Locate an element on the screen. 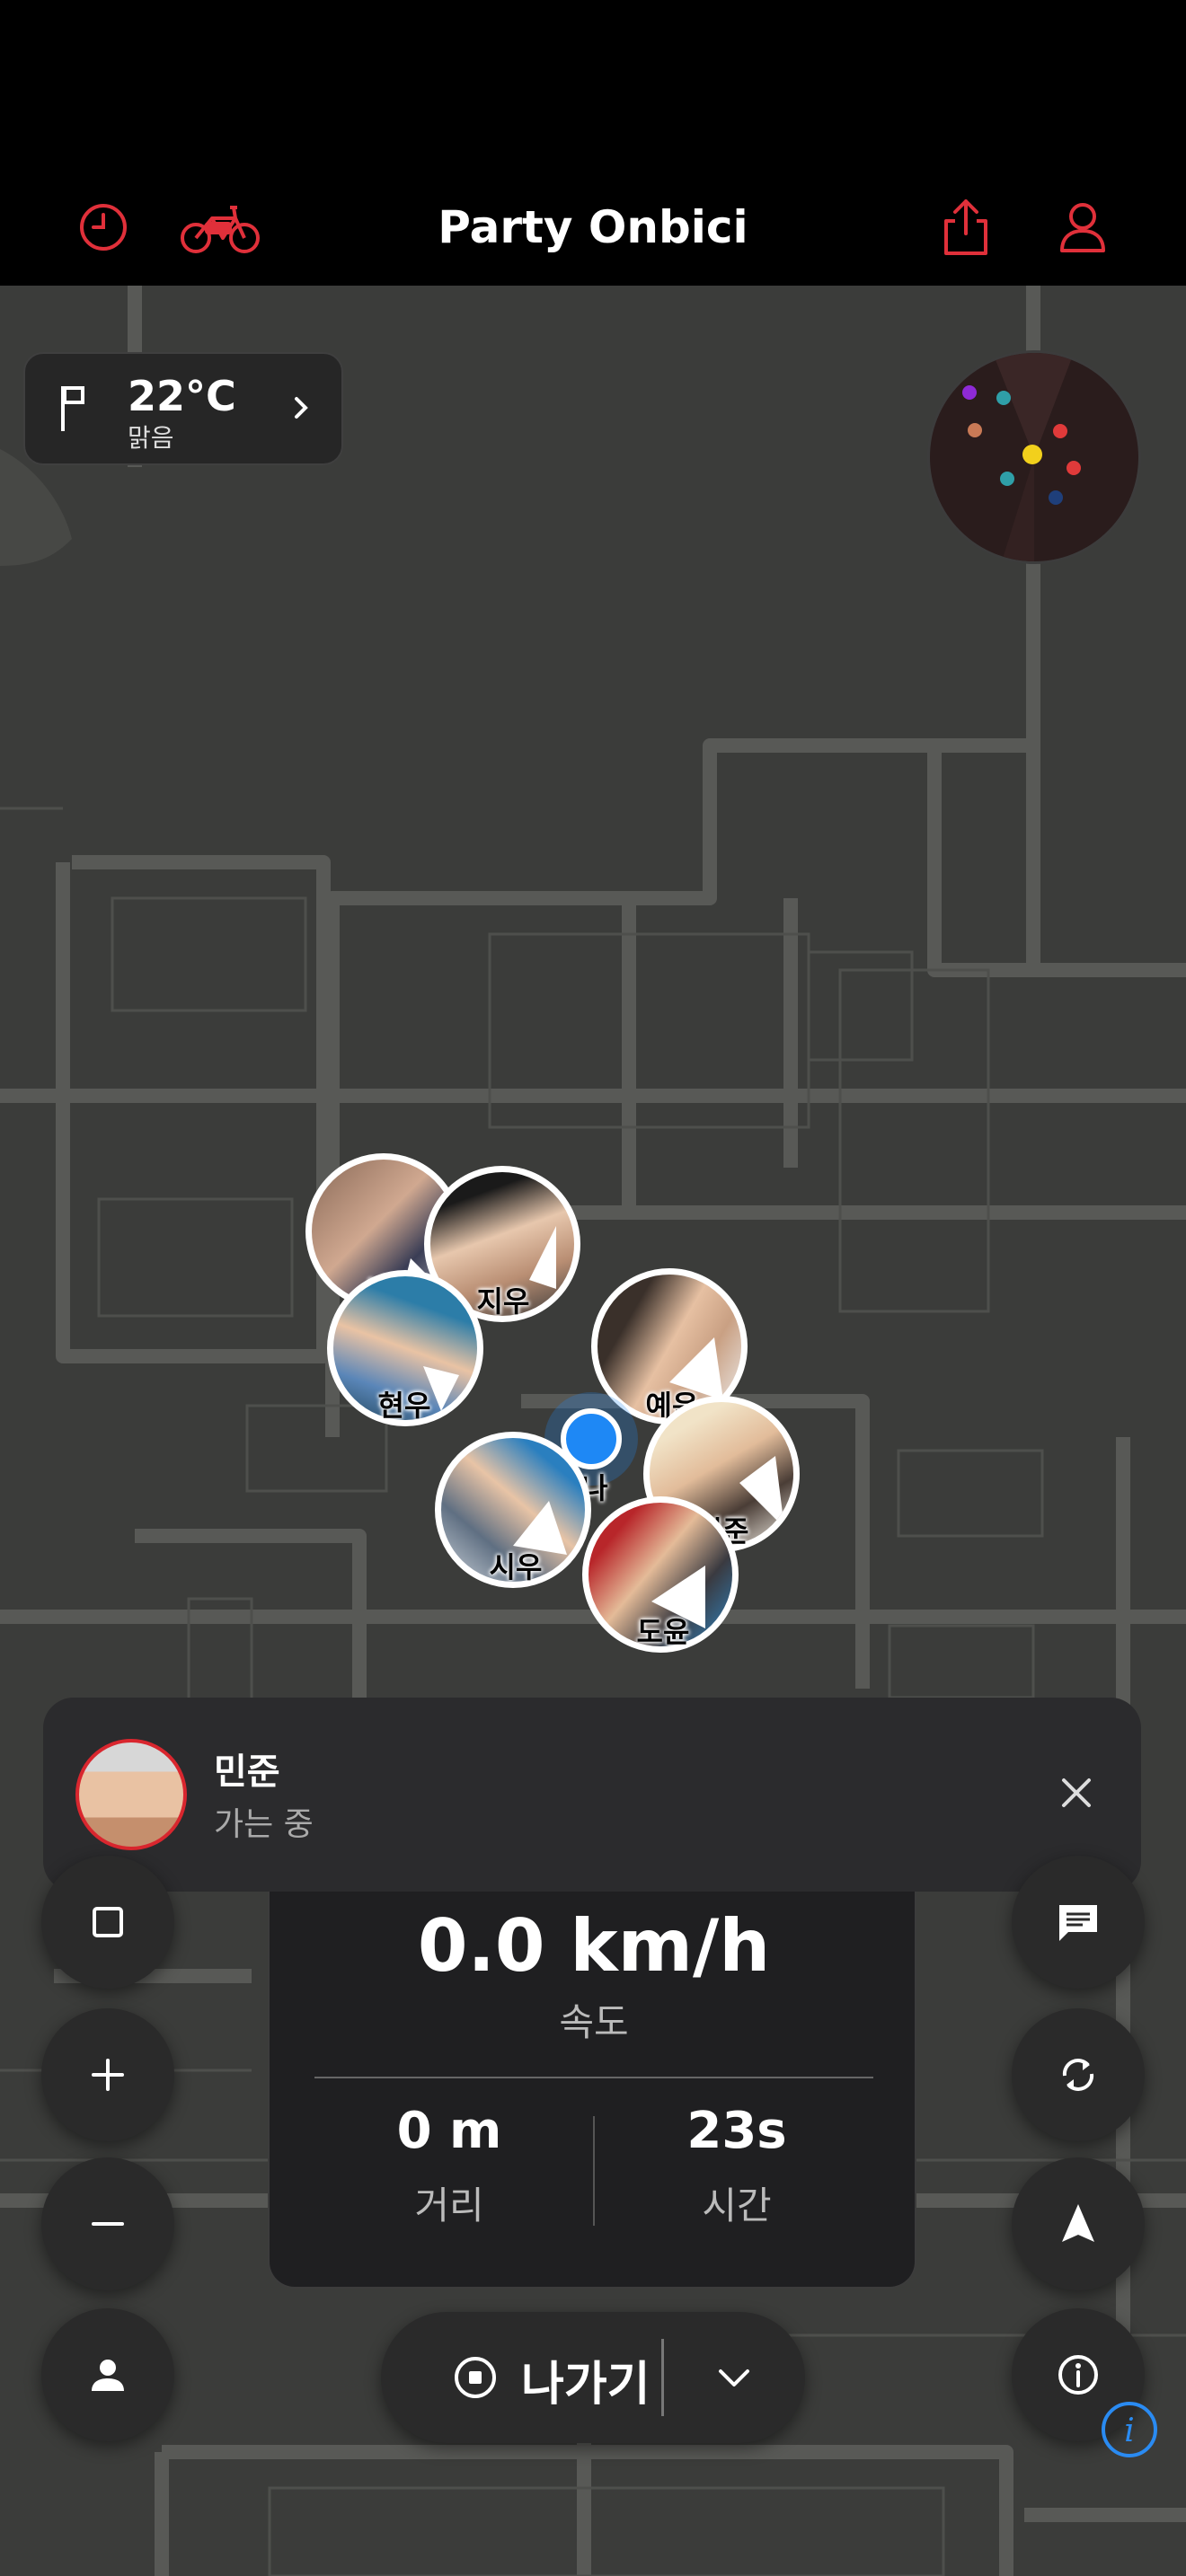  marker-label: 현우 is located at coordinates (404, 1406).